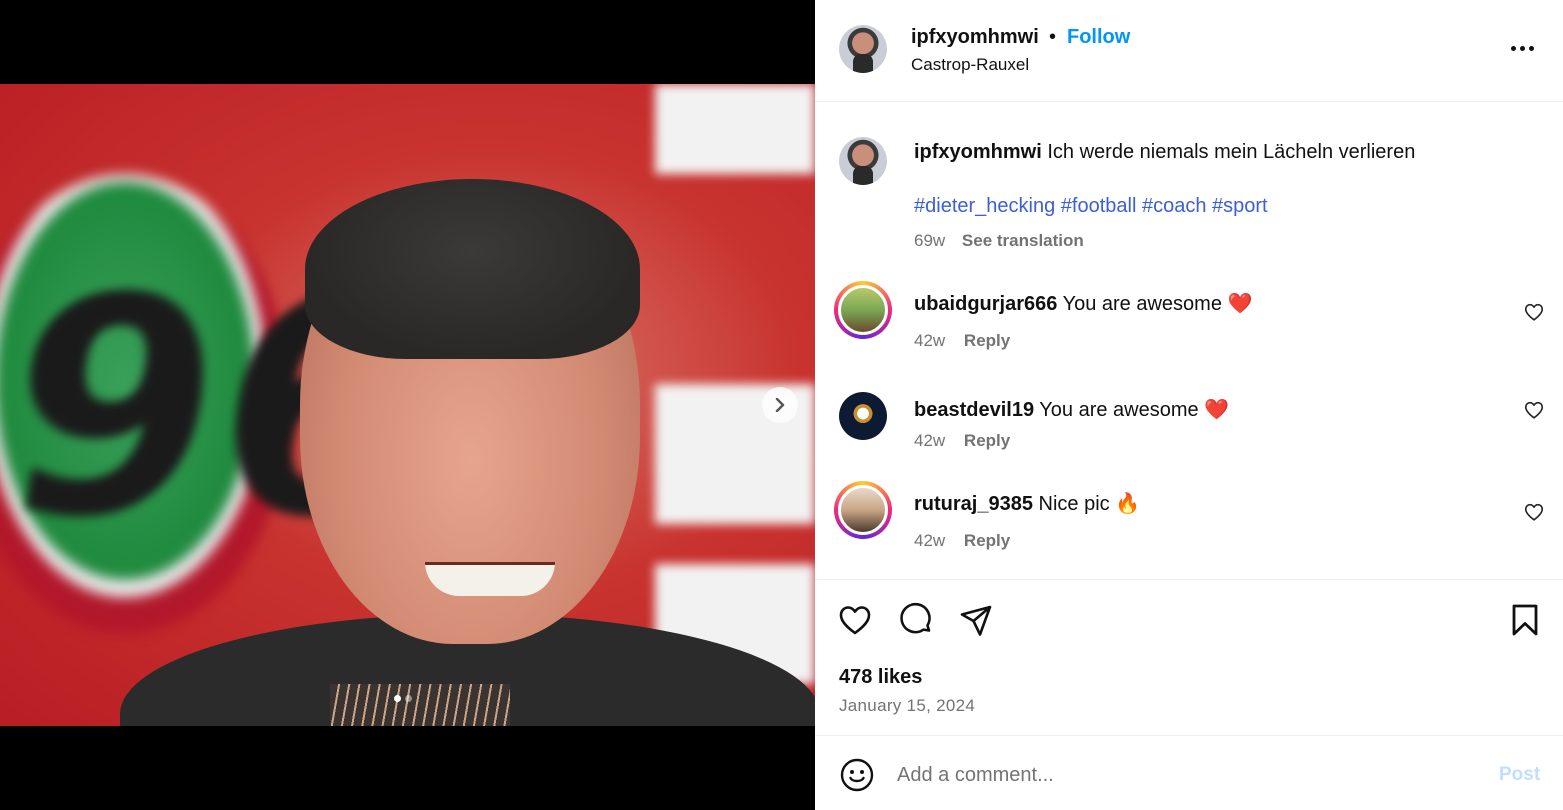  What do you see at coordinates (975, 37) in the screenshot?
I see `owner-username: ipfxyomhmwi` at bounding box center [975, 37].